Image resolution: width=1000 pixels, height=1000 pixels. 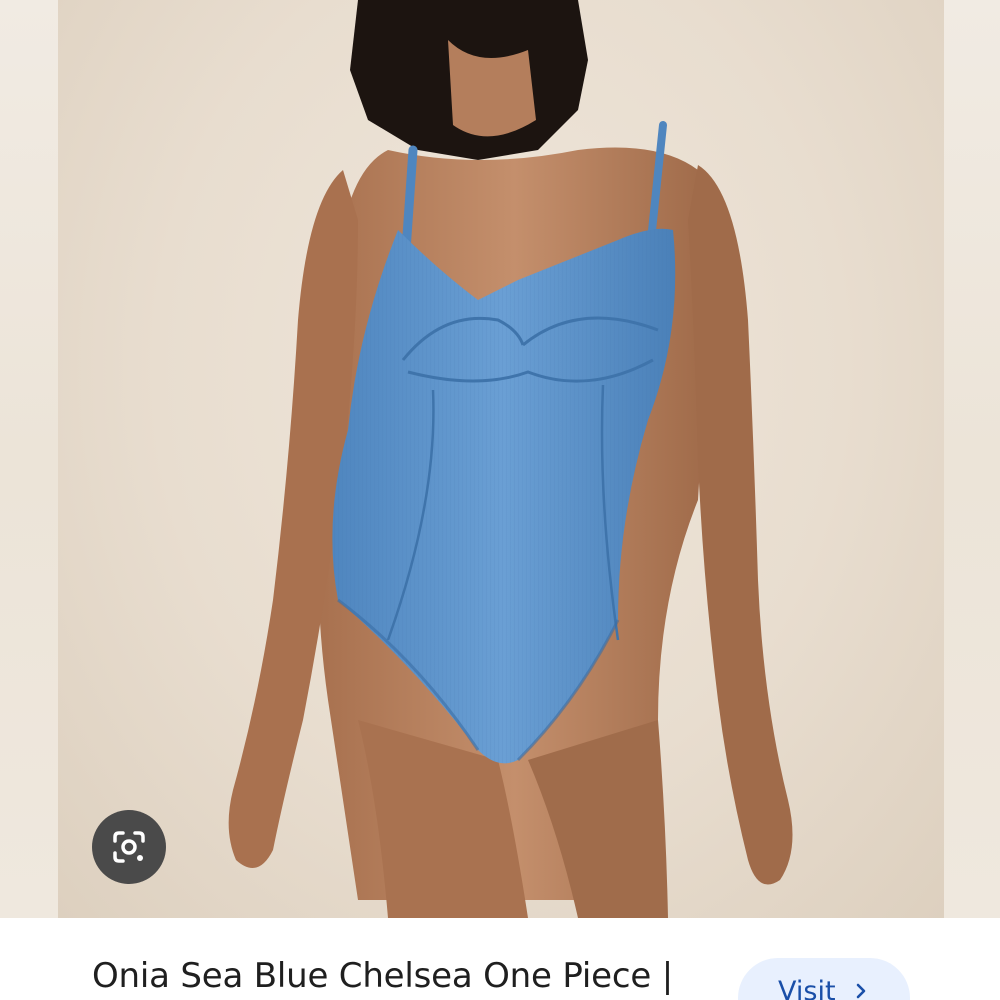 I want to click on right-blur-gutter, so click(x=972, y=459).